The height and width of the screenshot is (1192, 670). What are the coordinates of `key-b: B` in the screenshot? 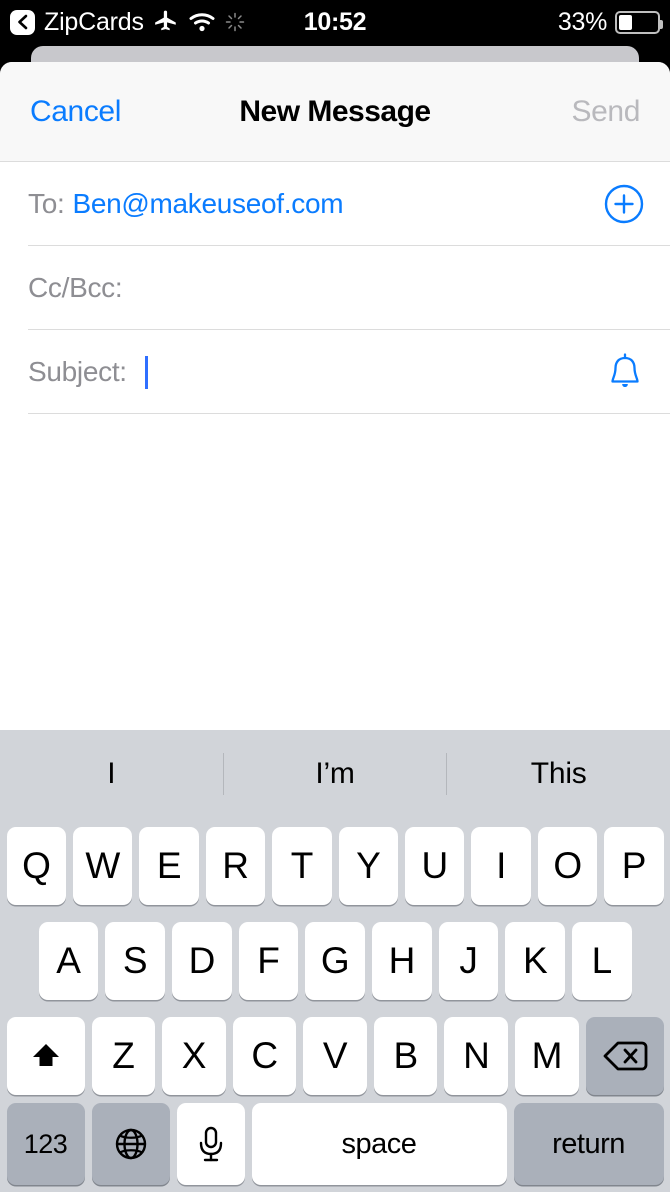 It's located at (405, 1055).